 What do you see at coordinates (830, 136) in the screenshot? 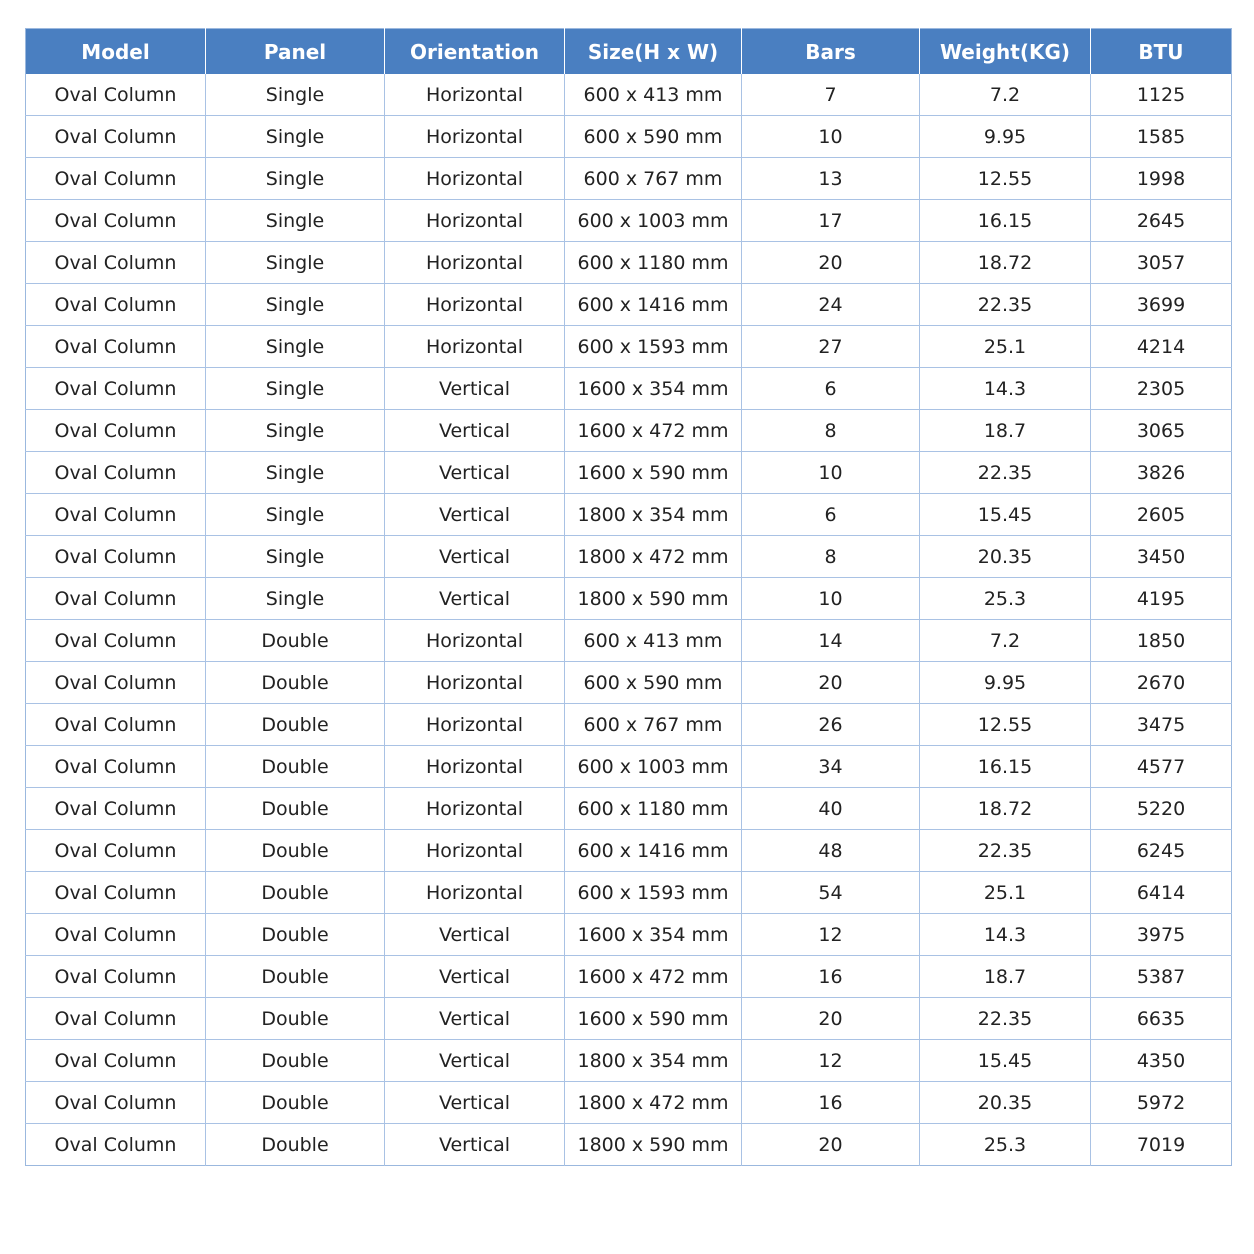
I see `cell-bars: 10` at bounding box center [830, 136].